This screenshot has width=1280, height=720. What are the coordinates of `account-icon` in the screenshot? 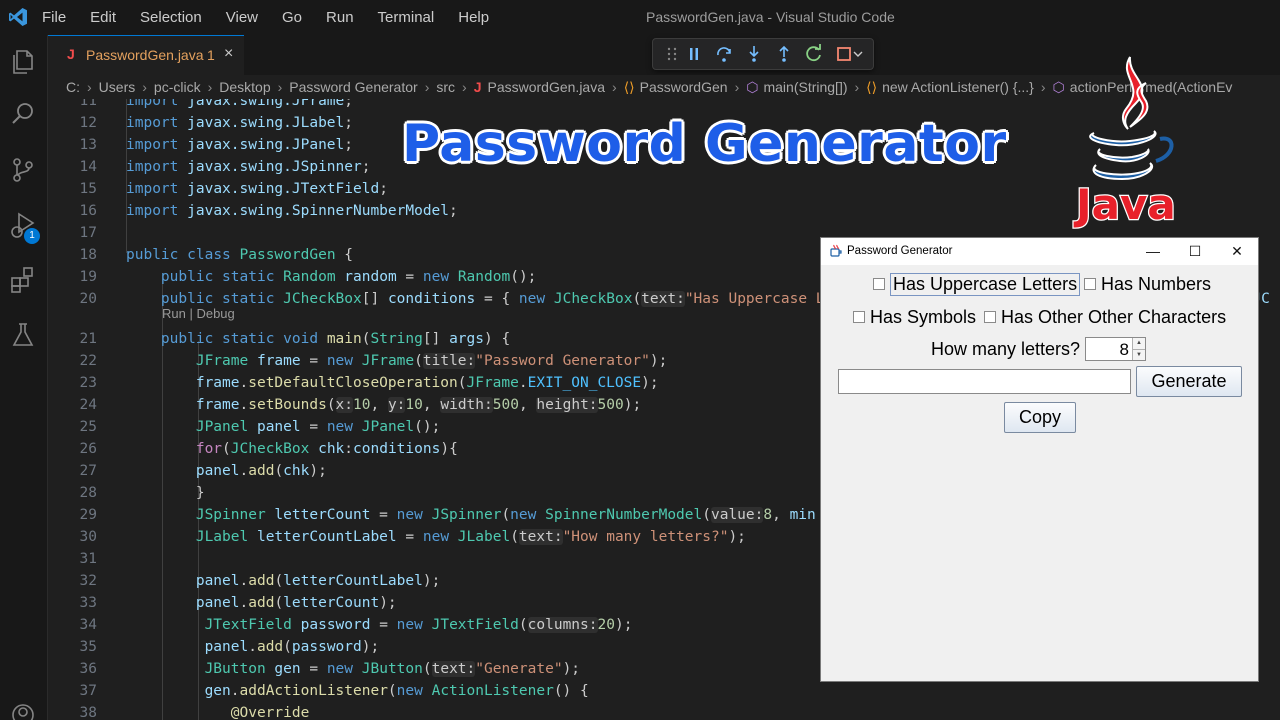 It's located at (23, 710).